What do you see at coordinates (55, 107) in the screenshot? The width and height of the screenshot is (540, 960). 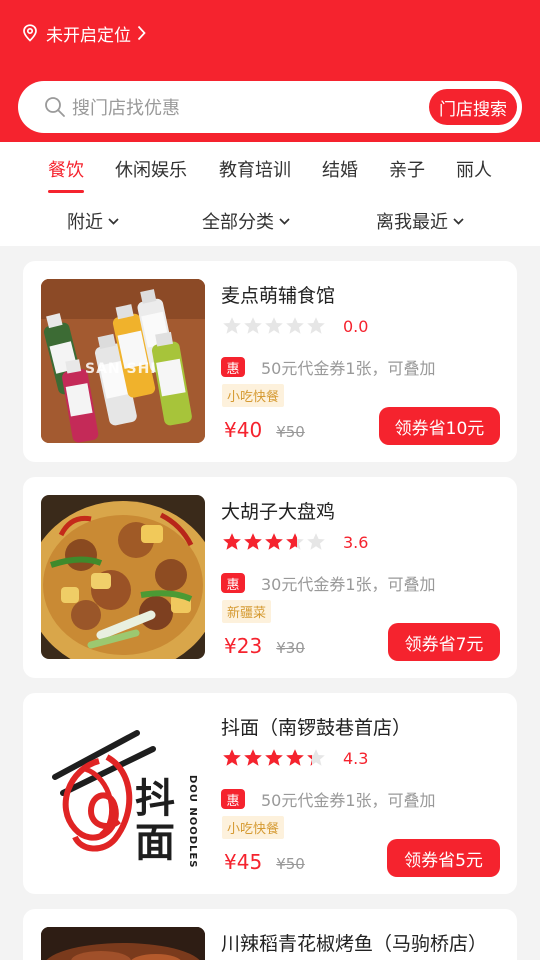 I see `search-icon` at bounding box center [55, 107].